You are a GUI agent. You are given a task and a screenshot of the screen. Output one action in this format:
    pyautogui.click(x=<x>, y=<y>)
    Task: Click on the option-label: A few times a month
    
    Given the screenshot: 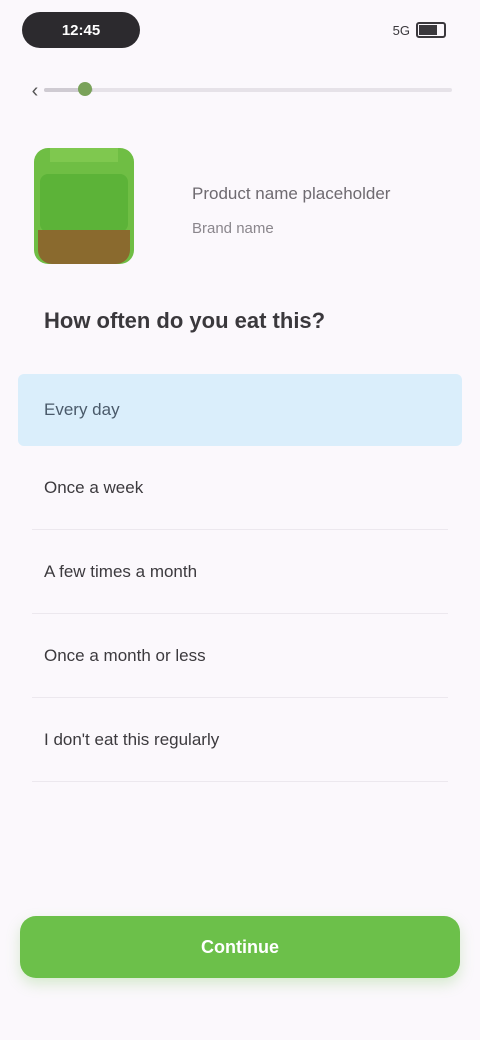 What is the action you would take?
    pyautogui.click(x=121, y=571)
    